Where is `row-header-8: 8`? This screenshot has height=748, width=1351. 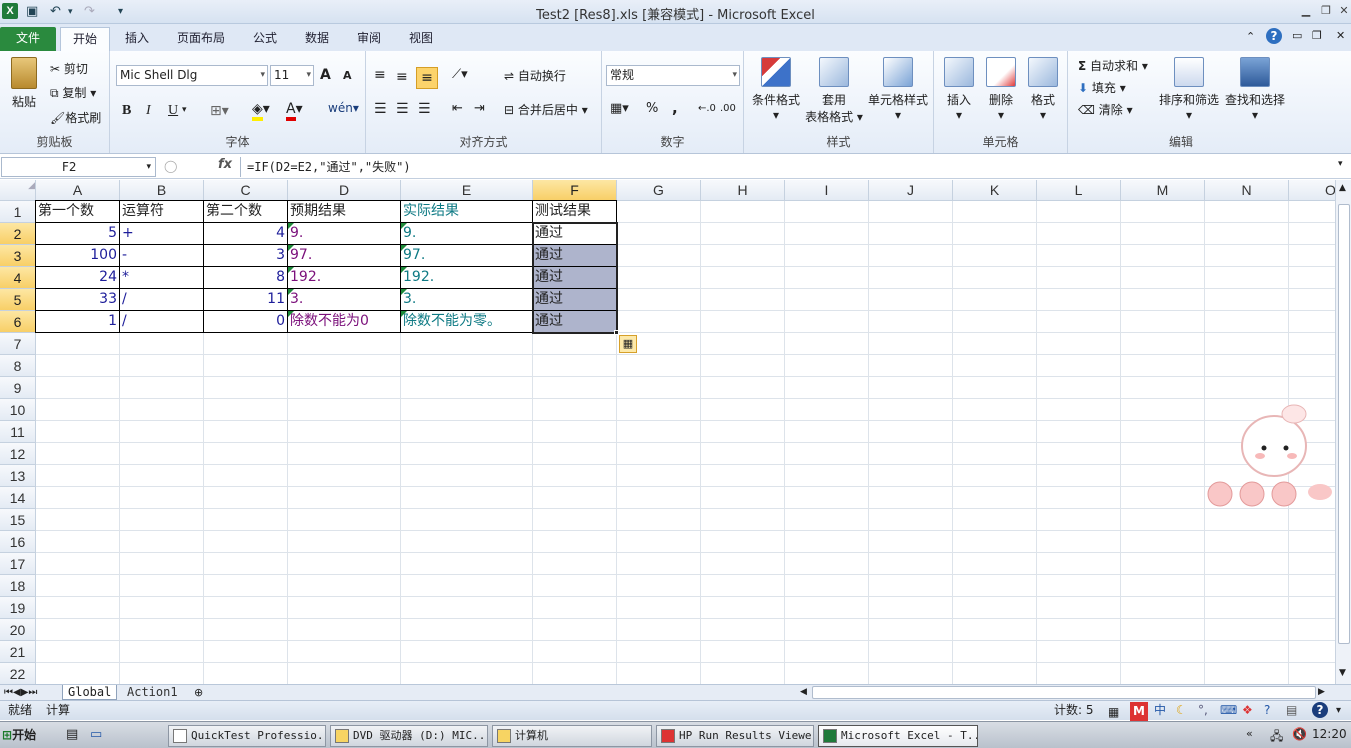 row-header-8: 8 is located at coordinates (18, 366).